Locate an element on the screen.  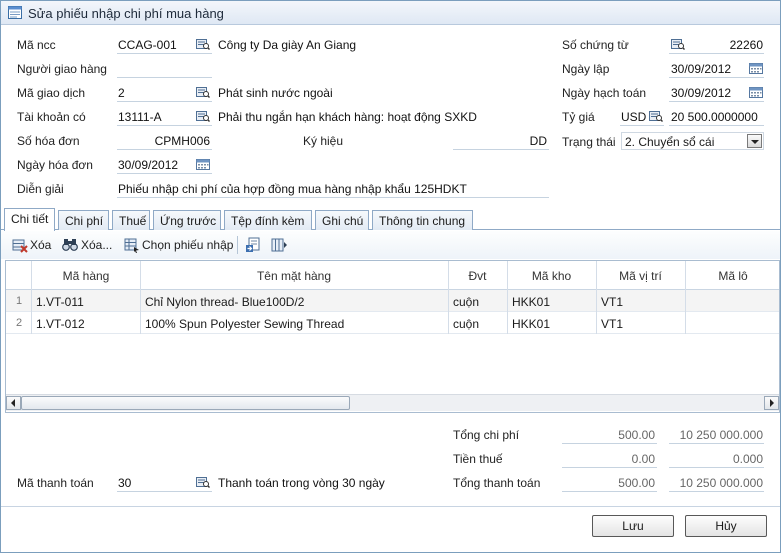
delete-row-icon is located at coordinates (20, 246).